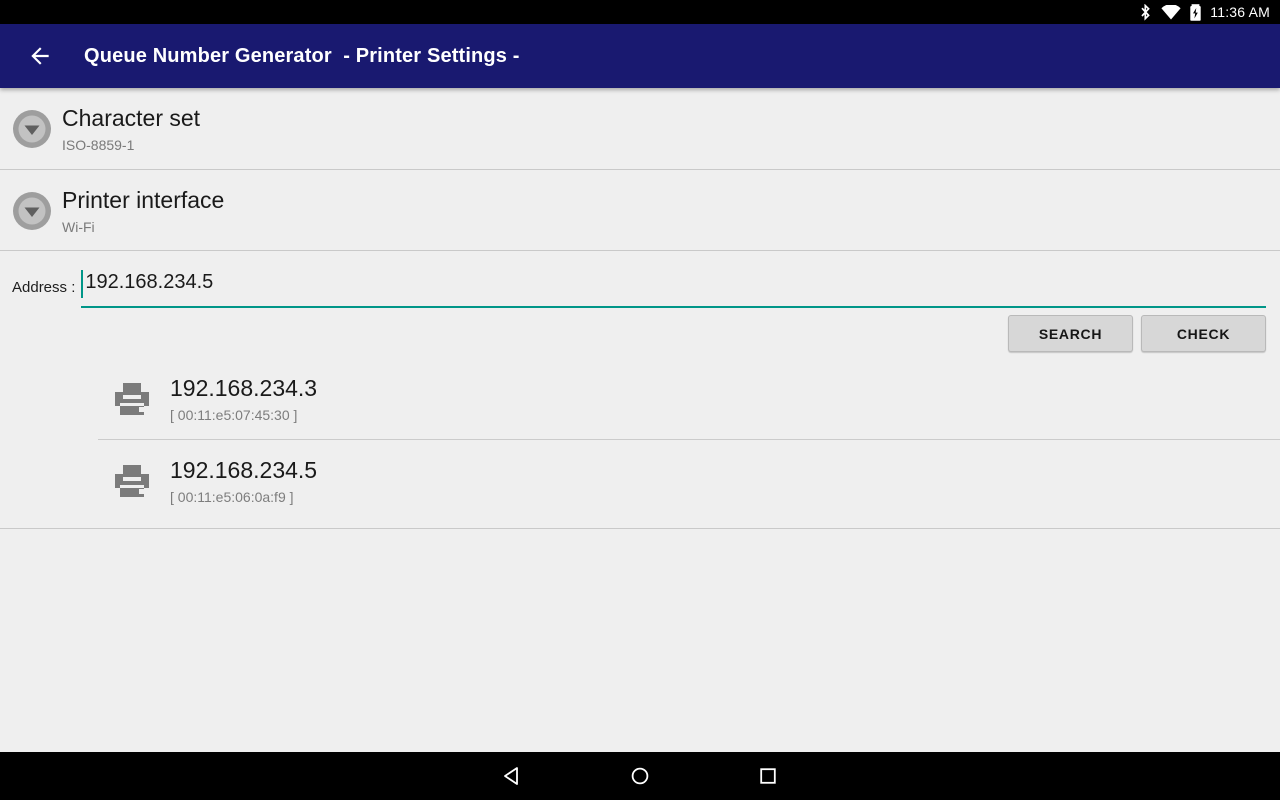  I want to click on settings-row-value: ISO-8859-1, so click(98, 144).